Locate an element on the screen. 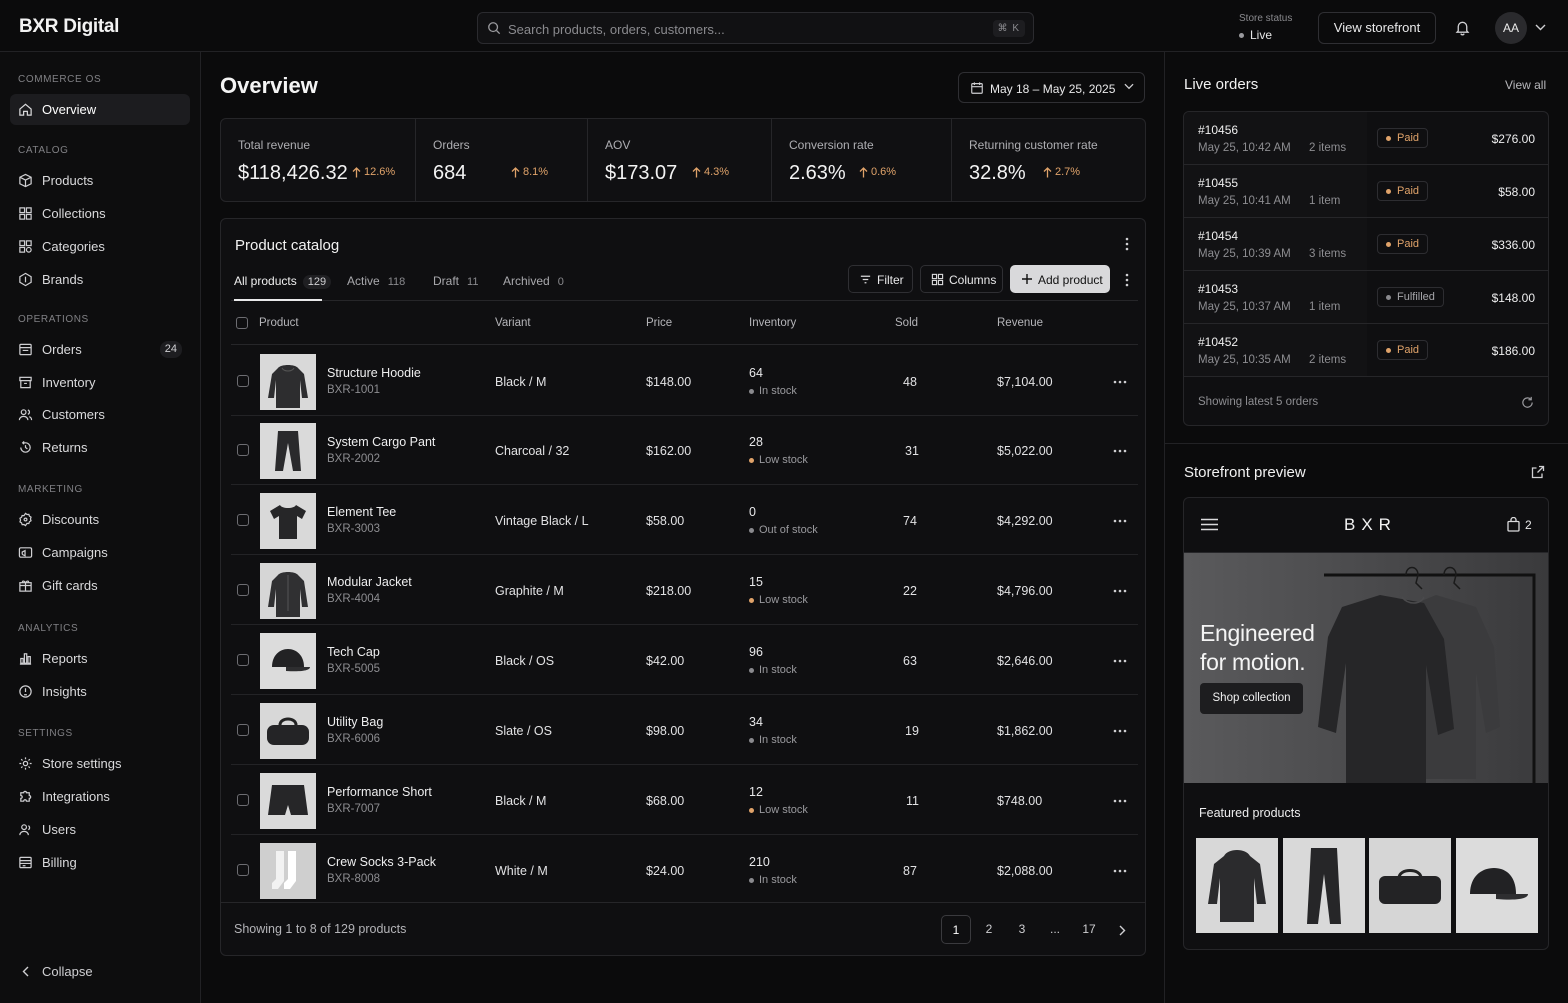  chevron-down-icon is located at coordinates (1540, 27).